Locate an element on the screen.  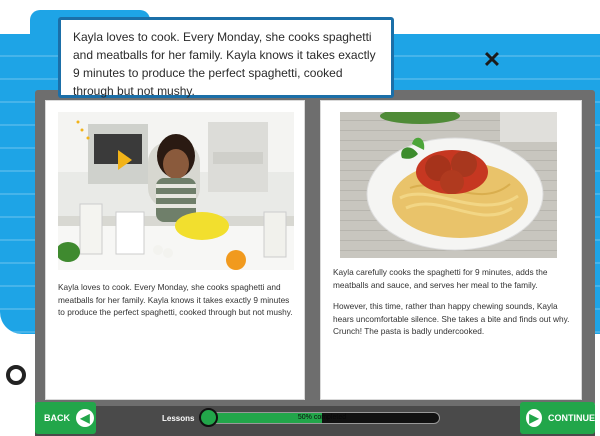
ring-icon is located at coordinates (16, 375).